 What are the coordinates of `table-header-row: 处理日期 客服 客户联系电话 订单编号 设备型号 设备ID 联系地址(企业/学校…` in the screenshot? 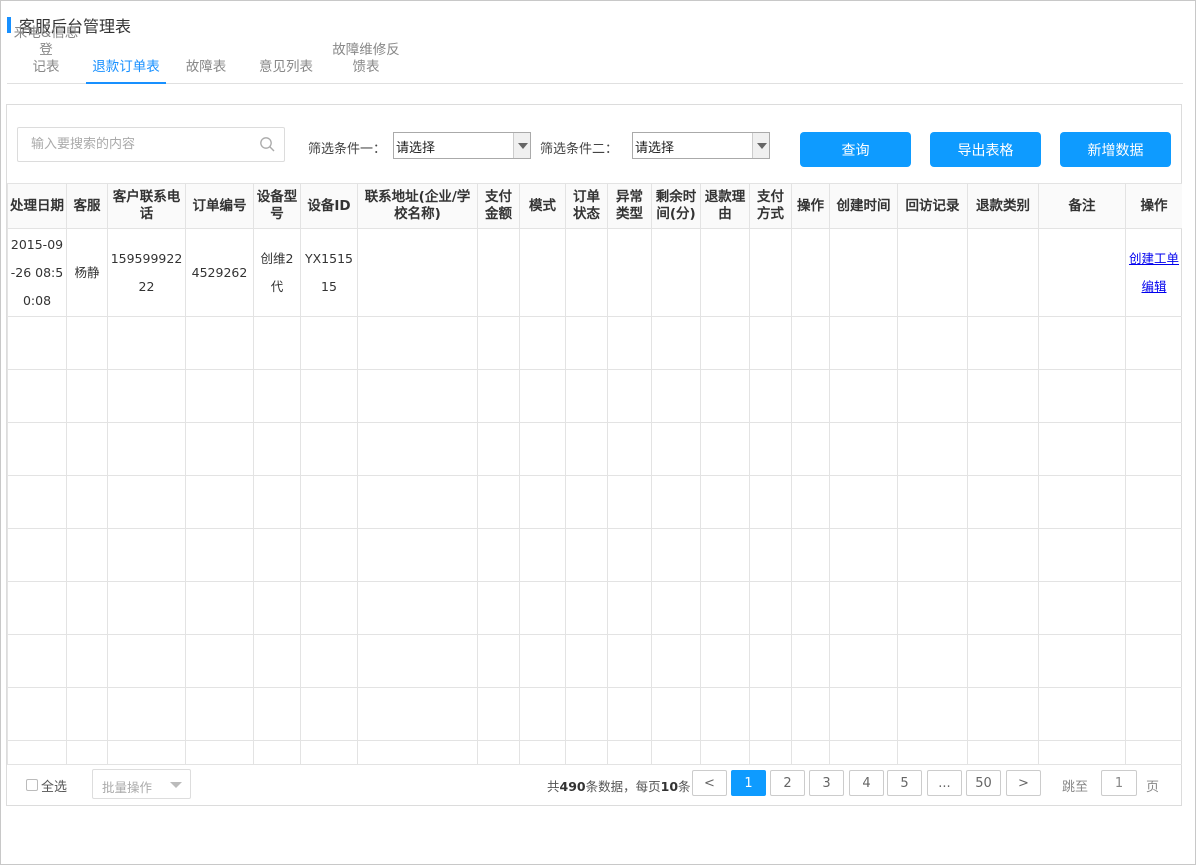 It's located at (594, 206).